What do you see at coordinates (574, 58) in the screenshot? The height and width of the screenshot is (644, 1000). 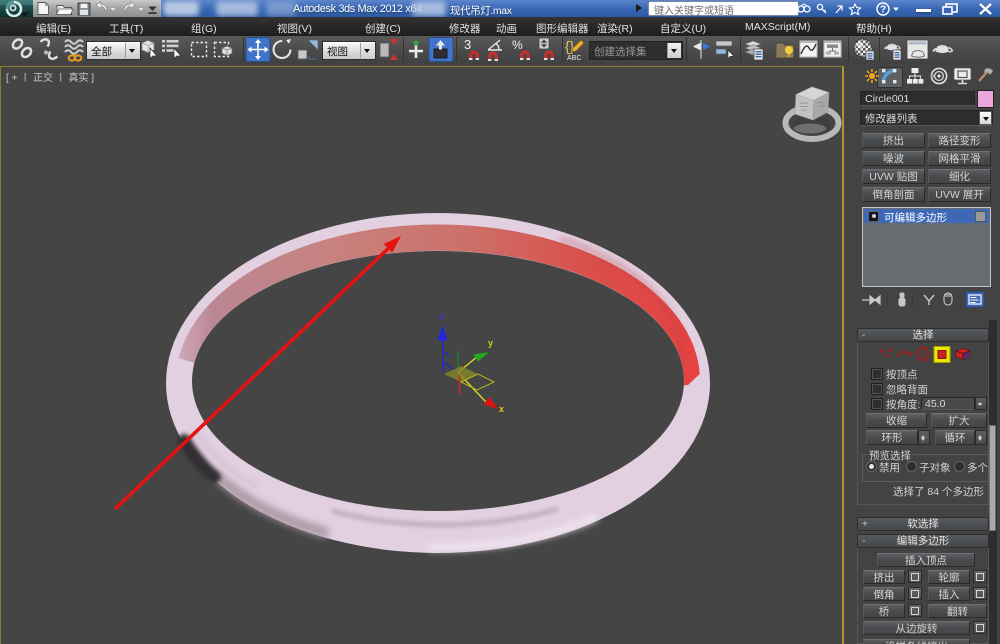 I see `svg-text: ABC` at bounding box center [574, 58].